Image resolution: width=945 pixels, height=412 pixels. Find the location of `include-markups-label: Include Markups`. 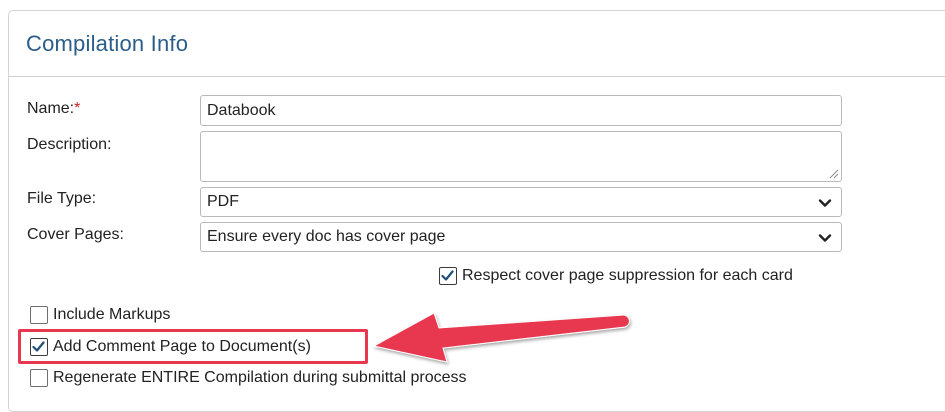

include-markups-label: Include Markups is located at coordinates (112, 314).